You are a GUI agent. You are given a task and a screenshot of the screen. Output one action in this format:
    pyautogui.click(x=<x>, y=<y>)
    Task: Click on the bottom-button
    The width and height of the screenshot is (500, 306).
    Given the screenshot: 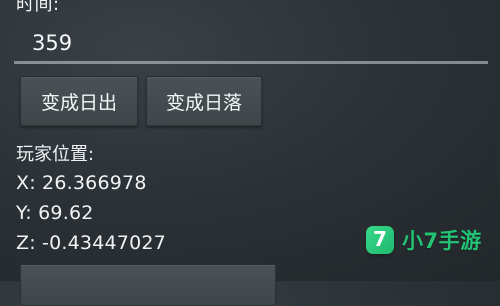 What is the action you would take?
    pyautogui.click(x=148, y=285)
    